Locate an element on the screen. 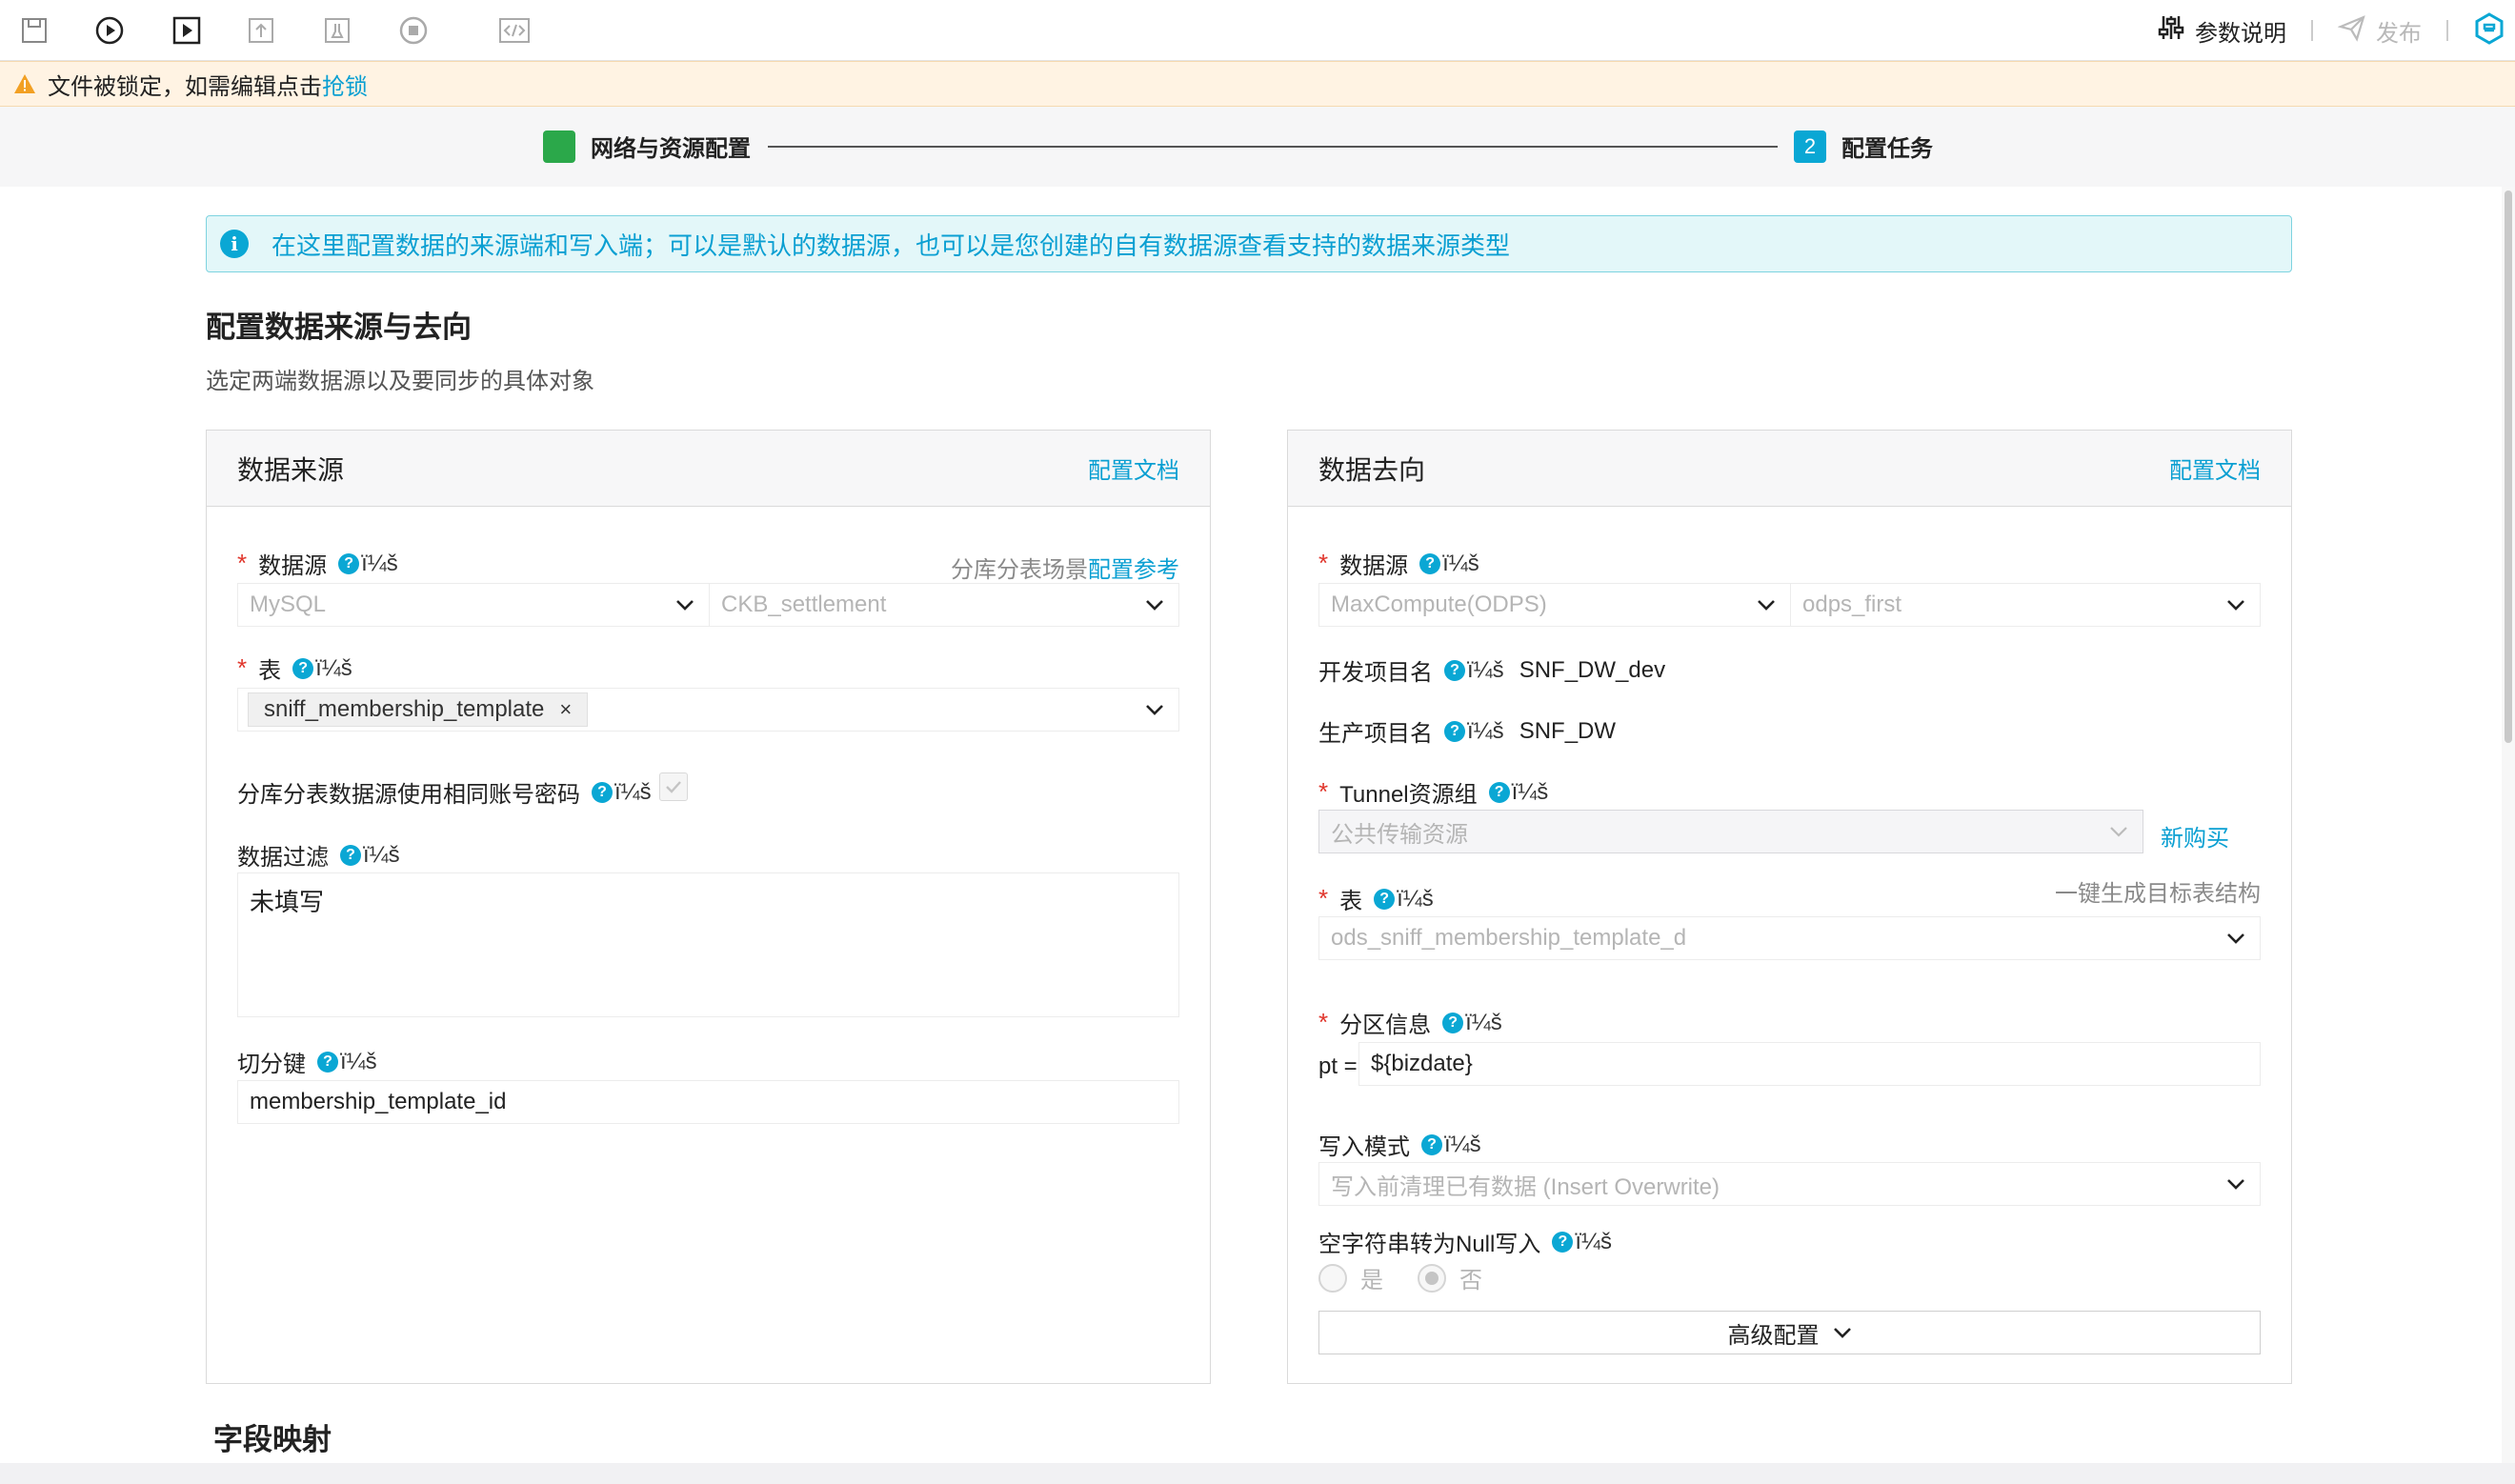  section-title: 配置数据来源与去向 is located at coordinates (339, 327).